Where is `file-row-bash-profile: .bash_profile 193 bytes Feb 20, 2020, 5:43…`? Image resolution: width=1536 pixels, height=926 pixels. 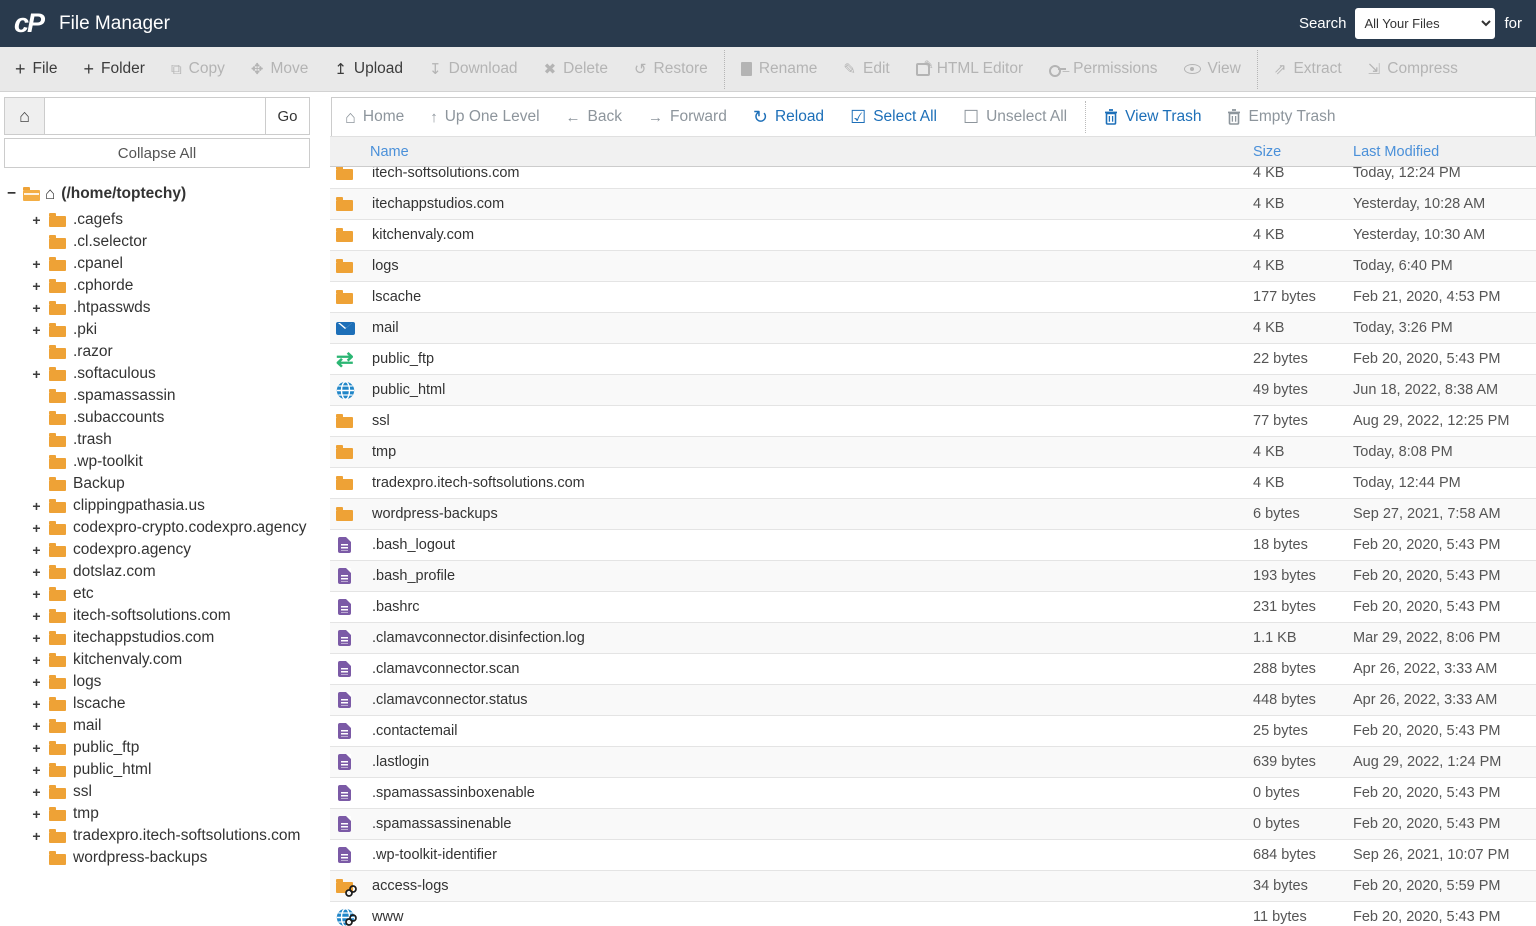 file-row-bash-profile: .bash_profile 193 bytes Feb 20, 2020, 5:43… is located at coordinates (933, 576).